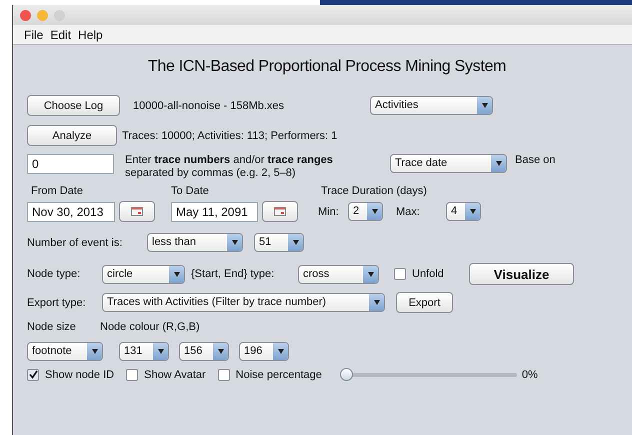 The image size is (632, 435). I want to click on menu-item: File, so click(34, 35).